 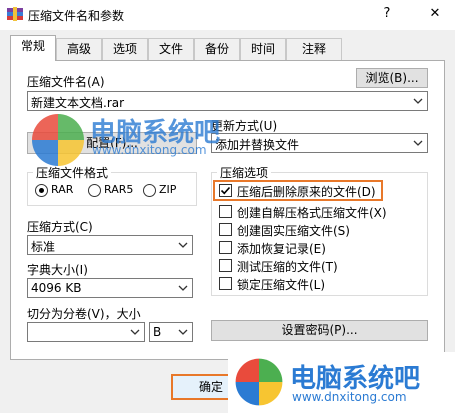 I want to click on archive-name-label: 压缩文件名(A), so click(x=66, y=82).